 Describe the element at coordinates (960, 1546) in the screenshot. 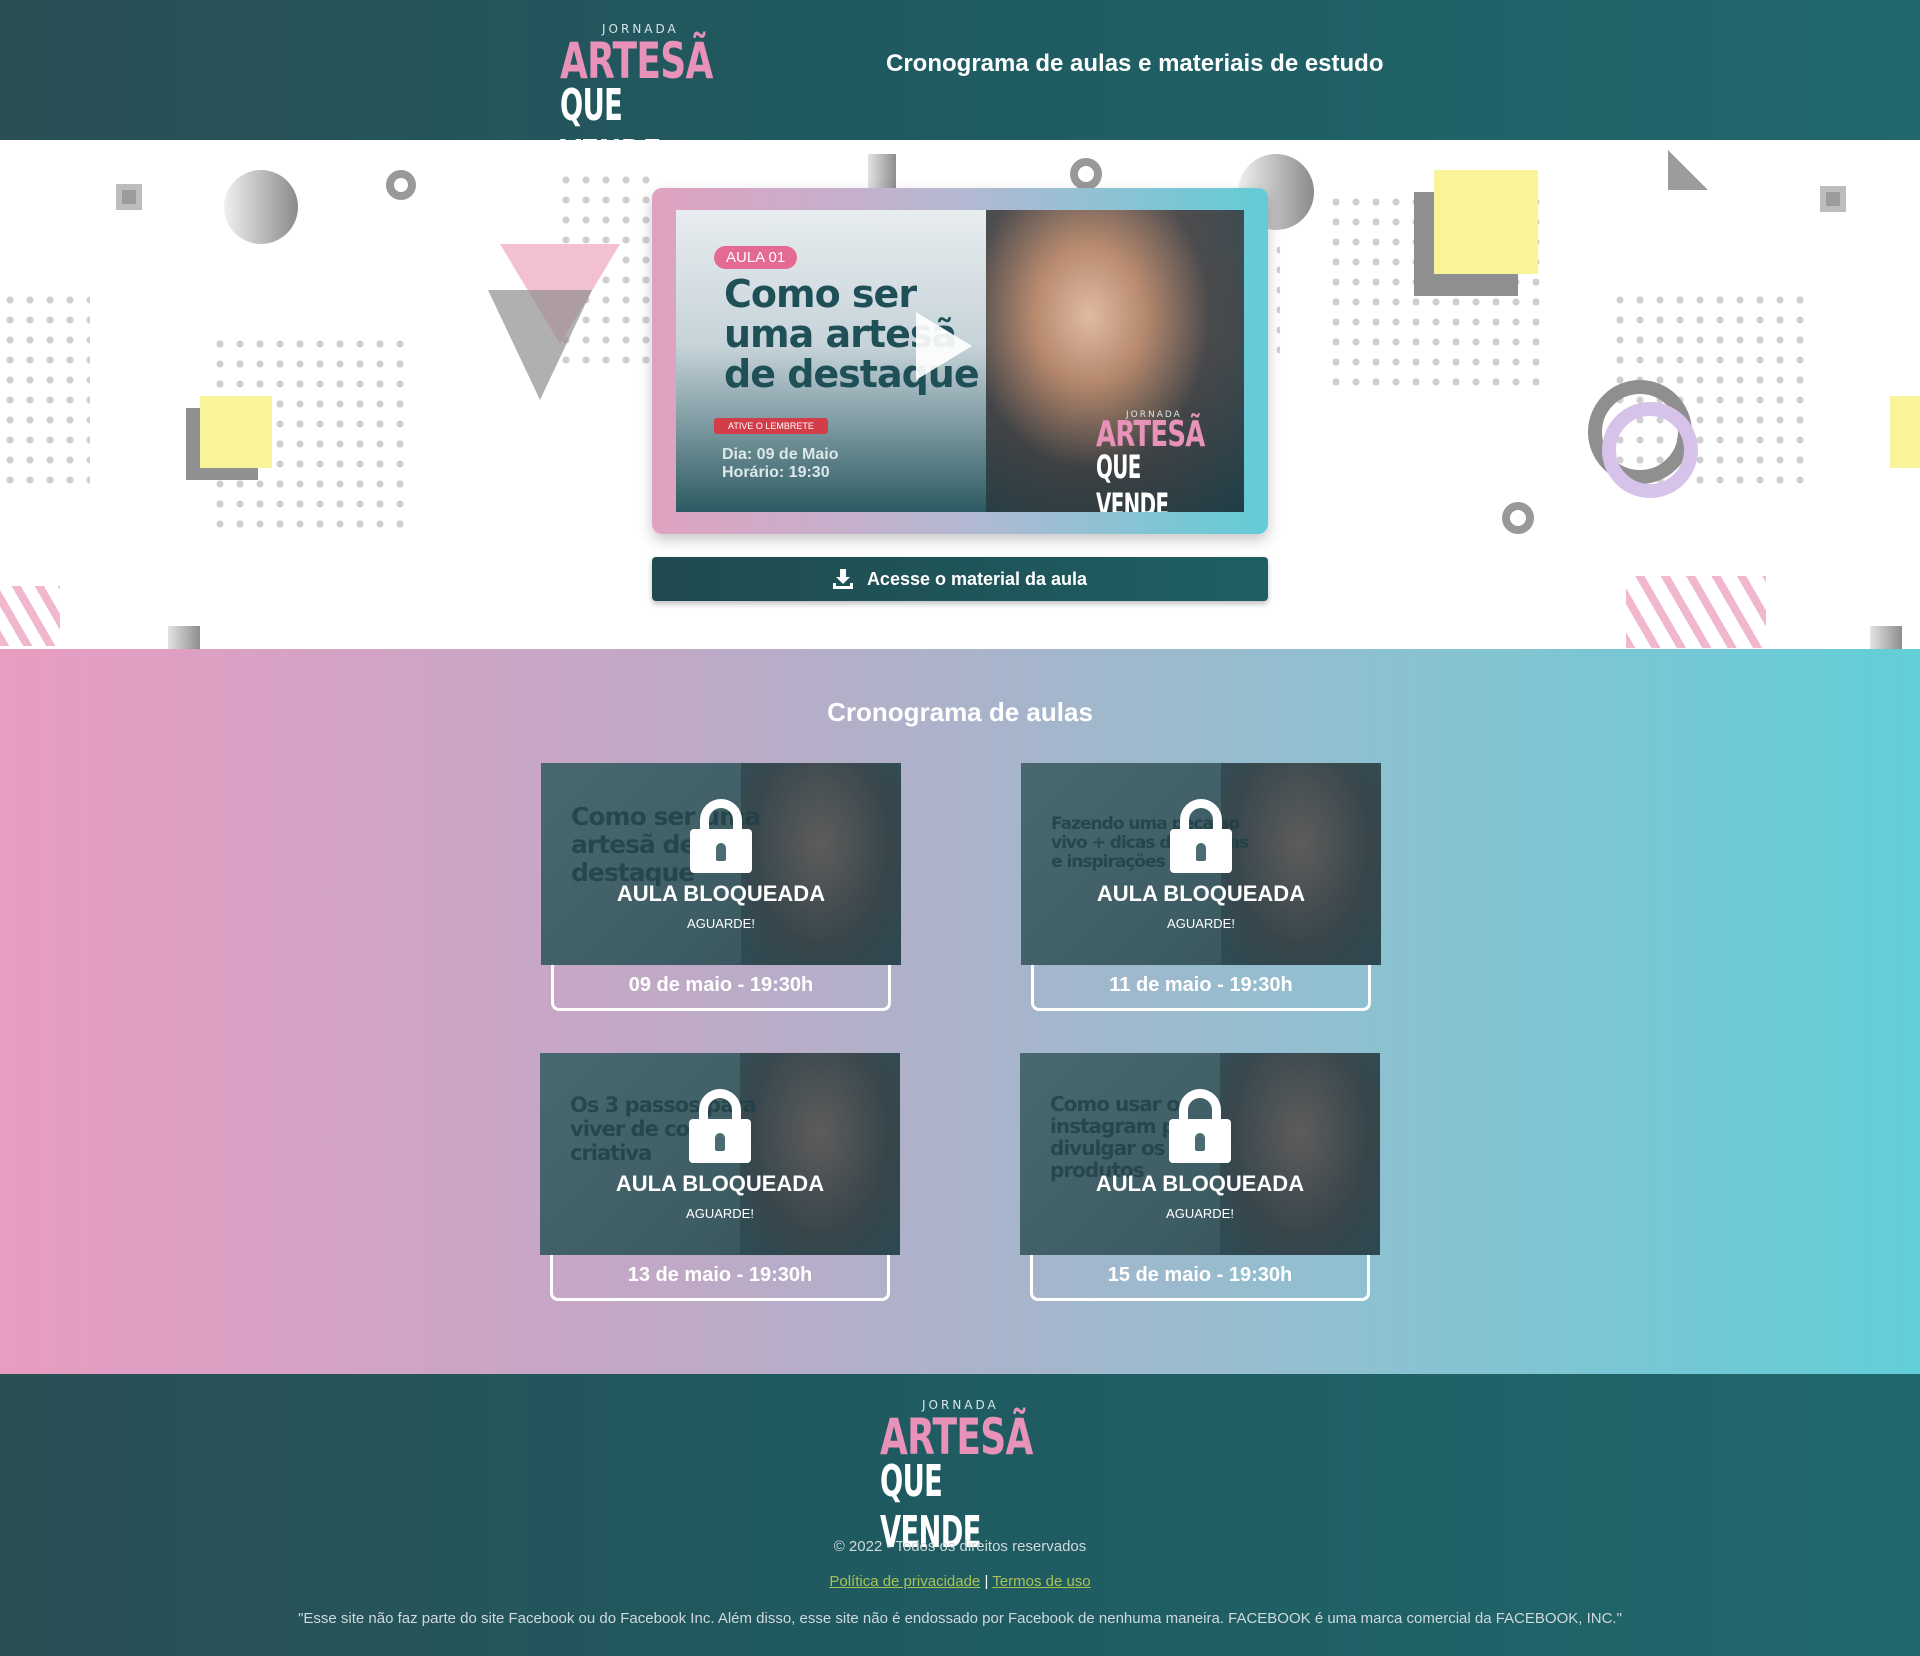

I see `copyright-text: © 2022 - Todos os direitos reservados` at that location.